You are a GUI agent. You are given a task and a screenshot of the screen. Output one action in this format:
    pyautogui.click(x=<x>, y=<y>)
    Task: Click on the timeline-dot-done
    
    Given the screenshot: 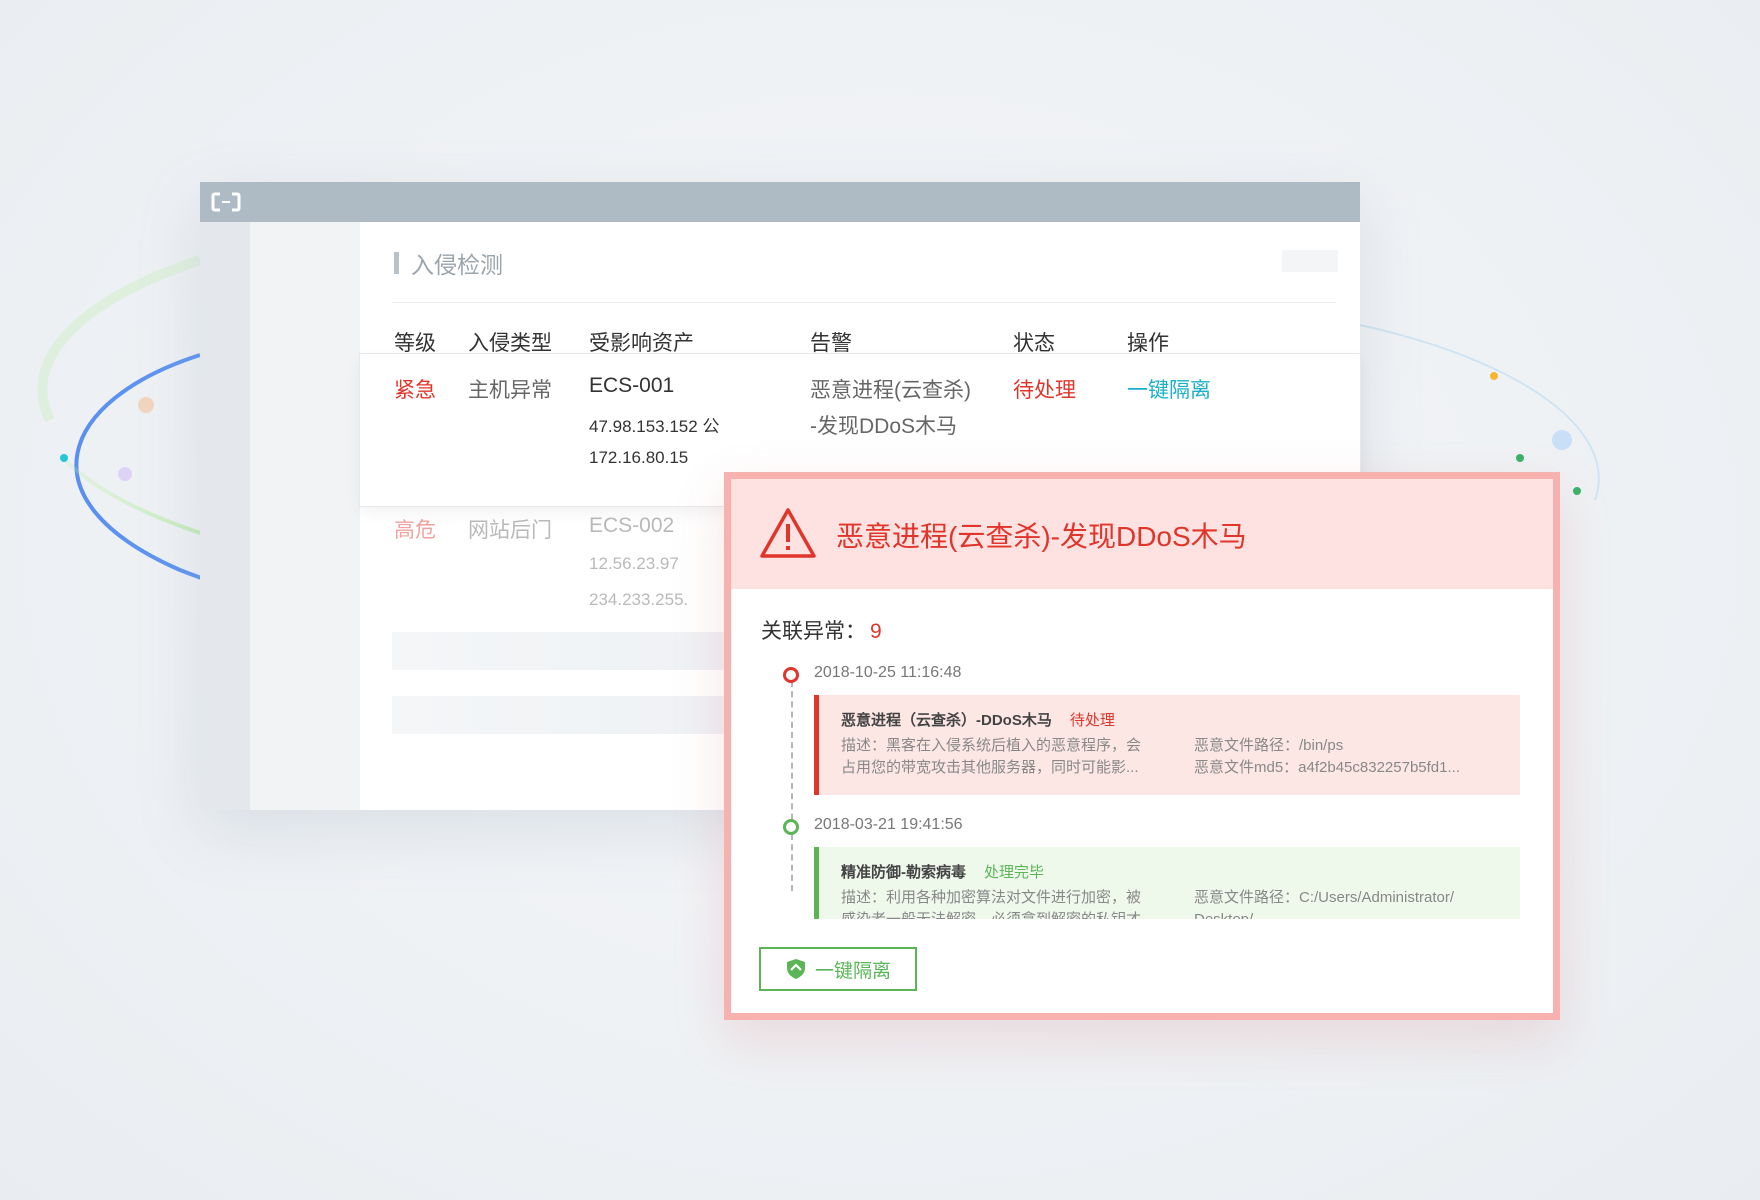 What is the action you would take?
    pyautogui.click(x=791, y=827)
    